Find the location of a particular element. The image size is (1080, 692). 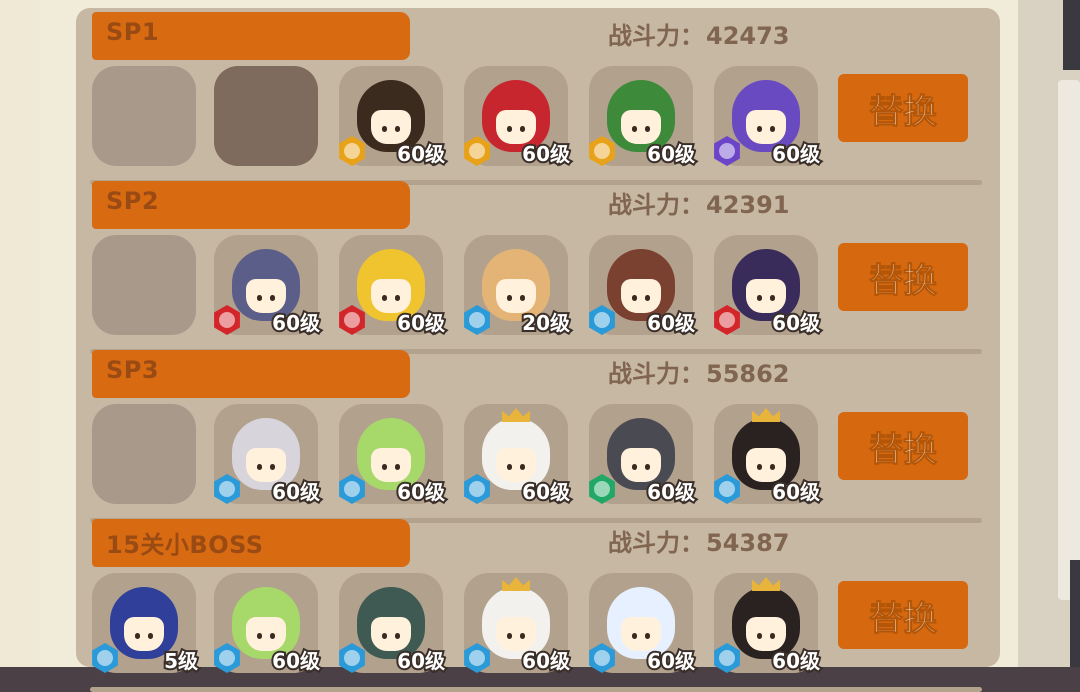

team-title: SP2 is located at coordinates (133, 201).